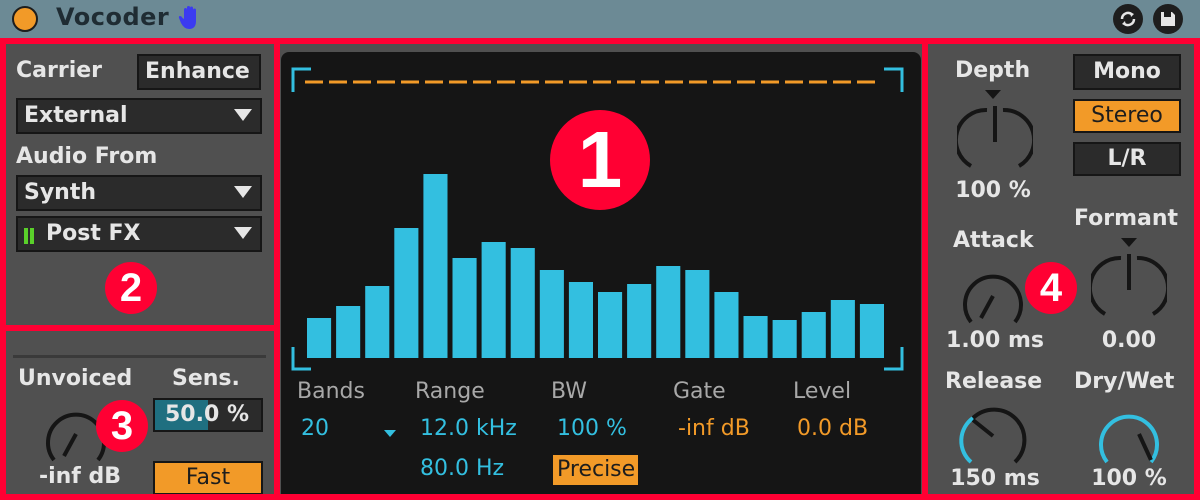  What do you see at coordinates (1128, 19) in the screenshot?
I see `hot-swap-icon` at bounding box center [1128, 19].